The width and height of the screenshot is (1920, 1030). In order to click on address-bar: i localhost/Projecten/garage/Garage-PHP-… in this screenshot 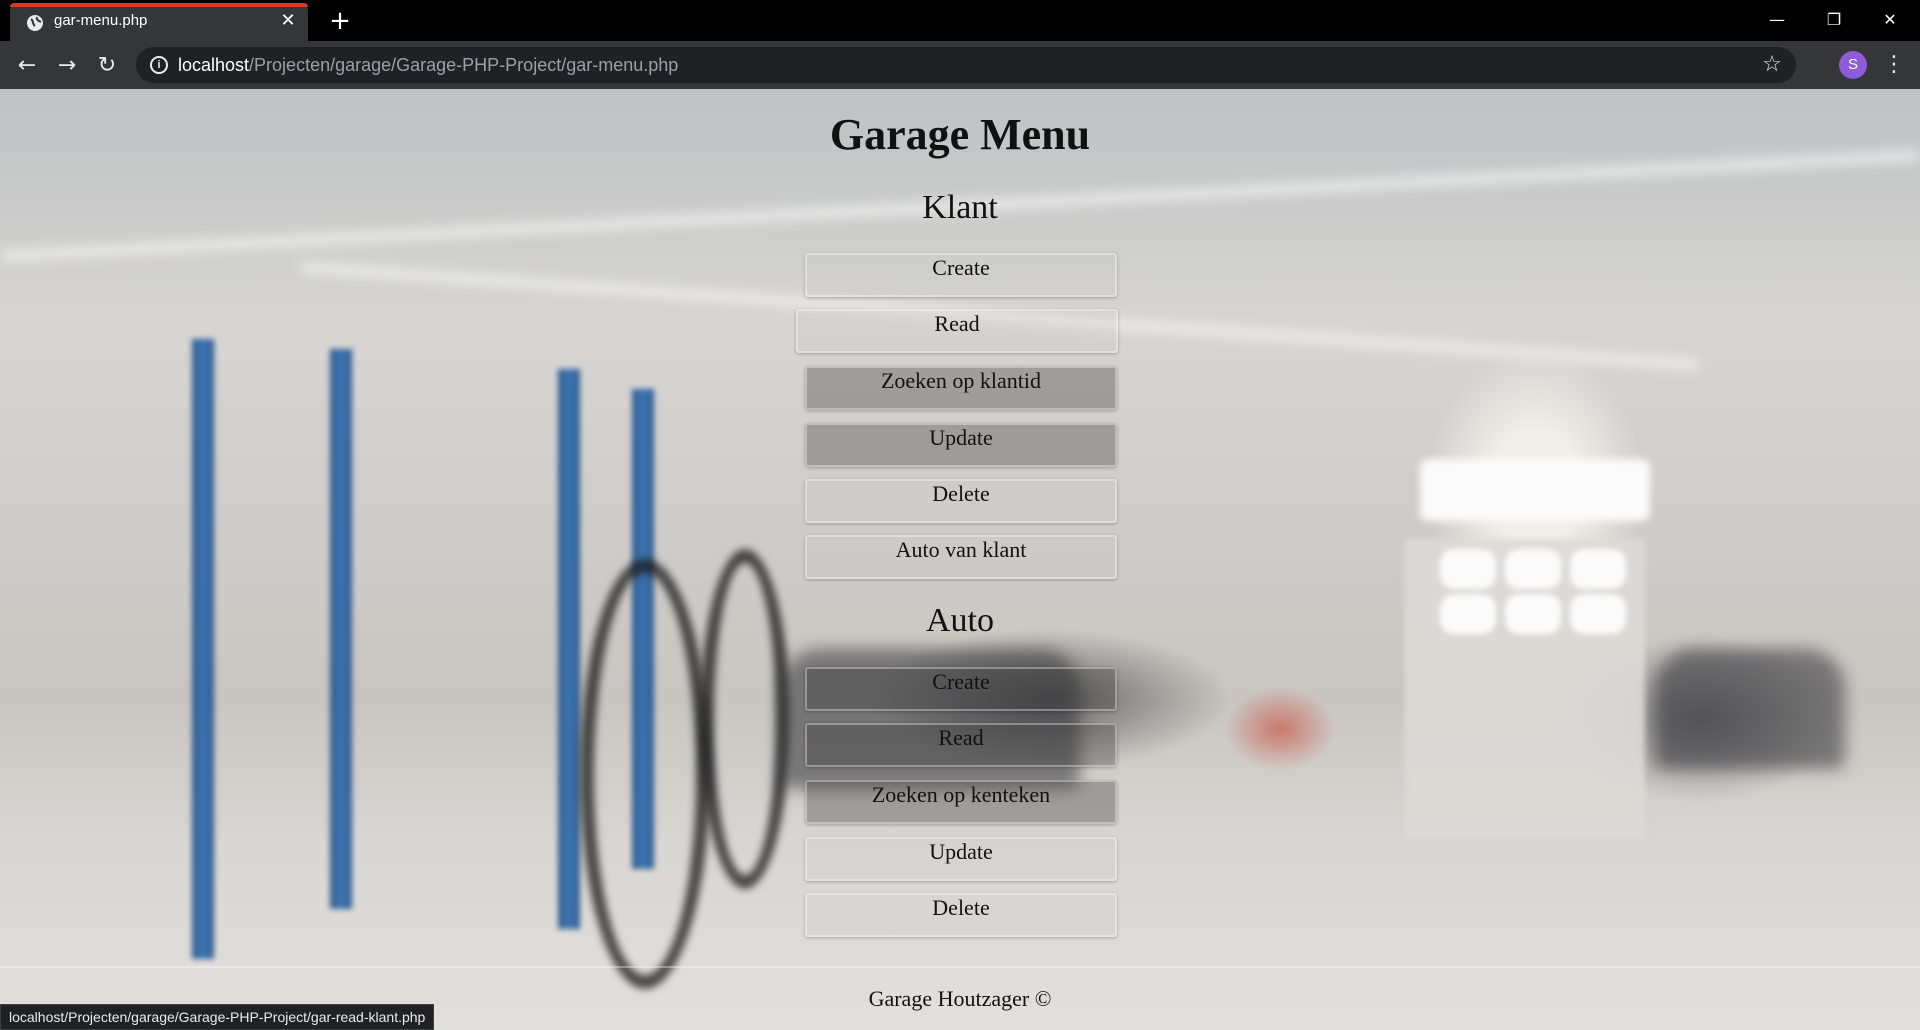, I will do `click(966, 65)`.